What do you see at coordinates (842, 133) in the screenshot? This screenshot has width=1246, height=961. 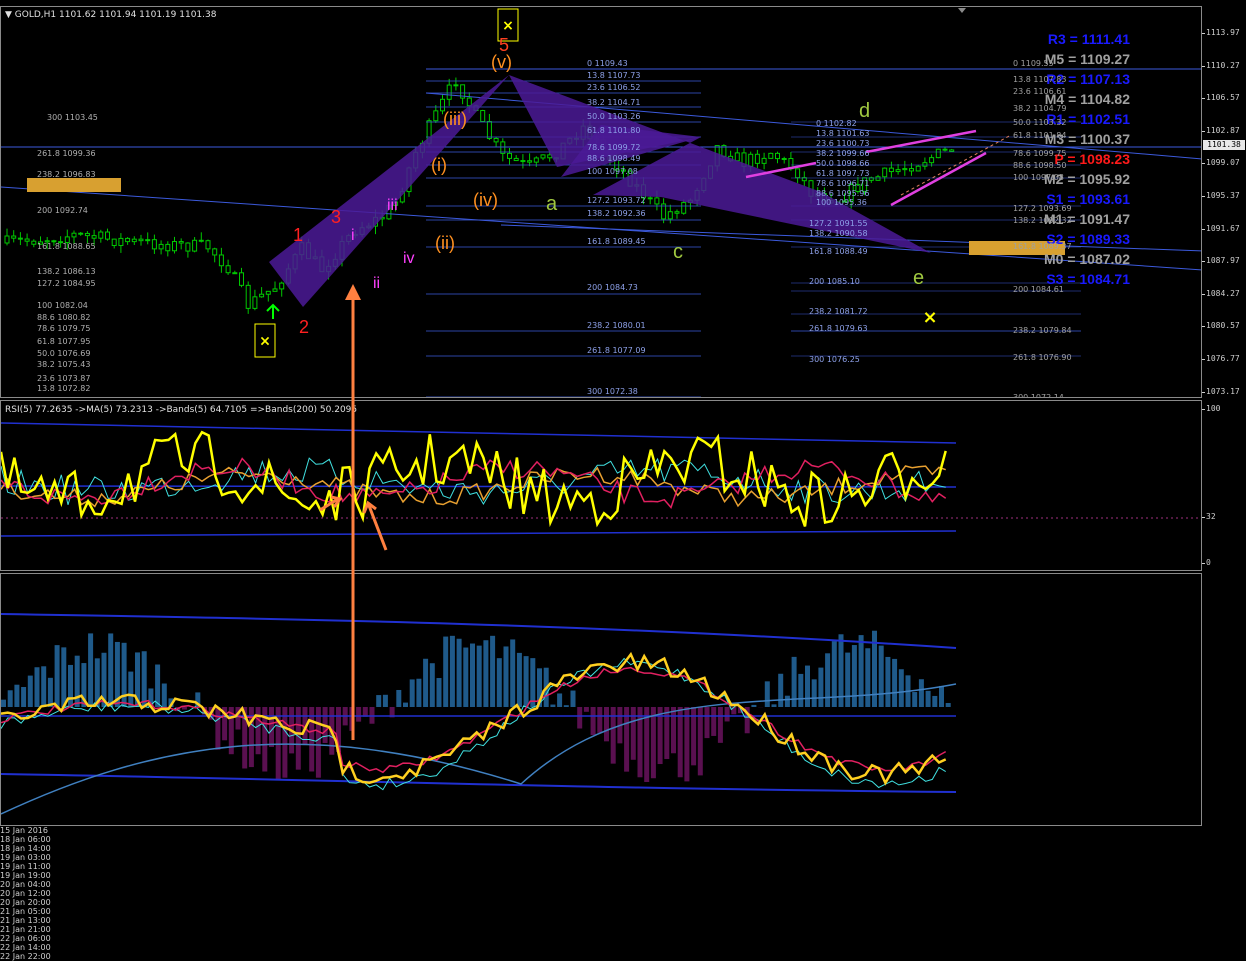 I see `fib-label-mid2: 13.8 1101.63` at bounding box center [842, 133].